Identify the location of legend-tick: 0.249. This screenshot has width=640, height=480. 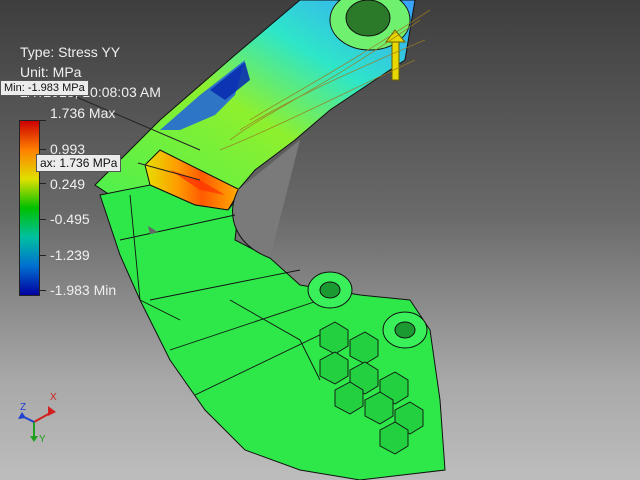
(68, 184).